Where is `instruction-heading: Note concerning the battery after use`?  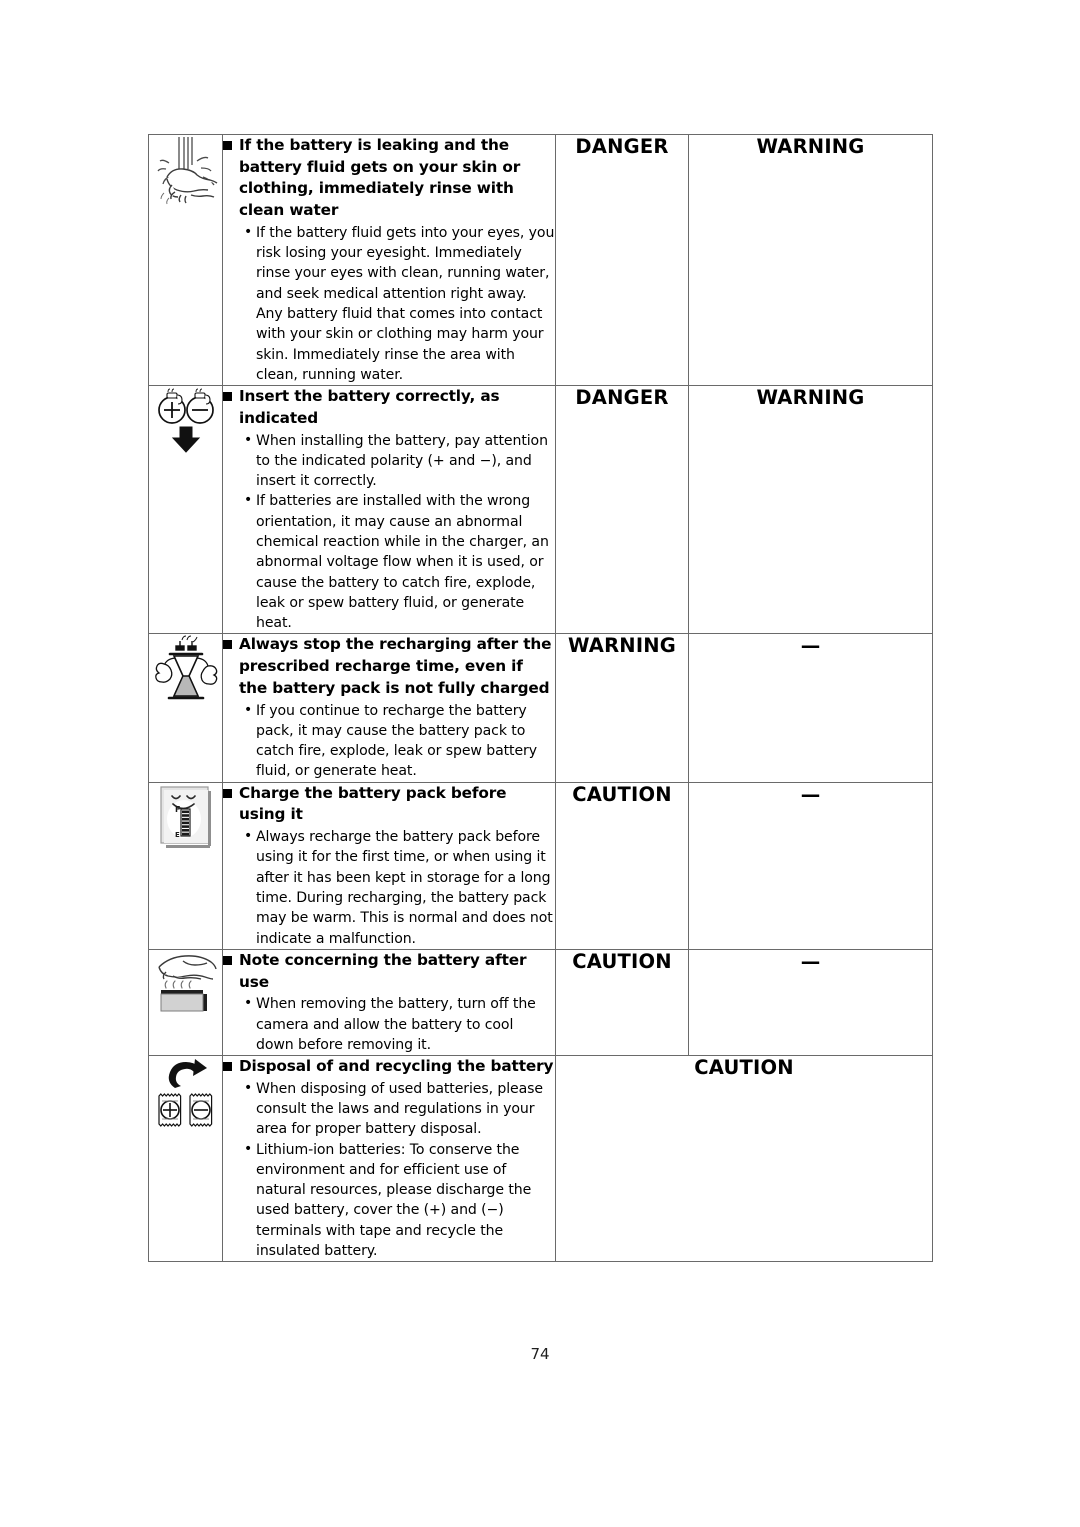
instruction-heading: Note concerning the battery after use is located at coordinates (389, 971).